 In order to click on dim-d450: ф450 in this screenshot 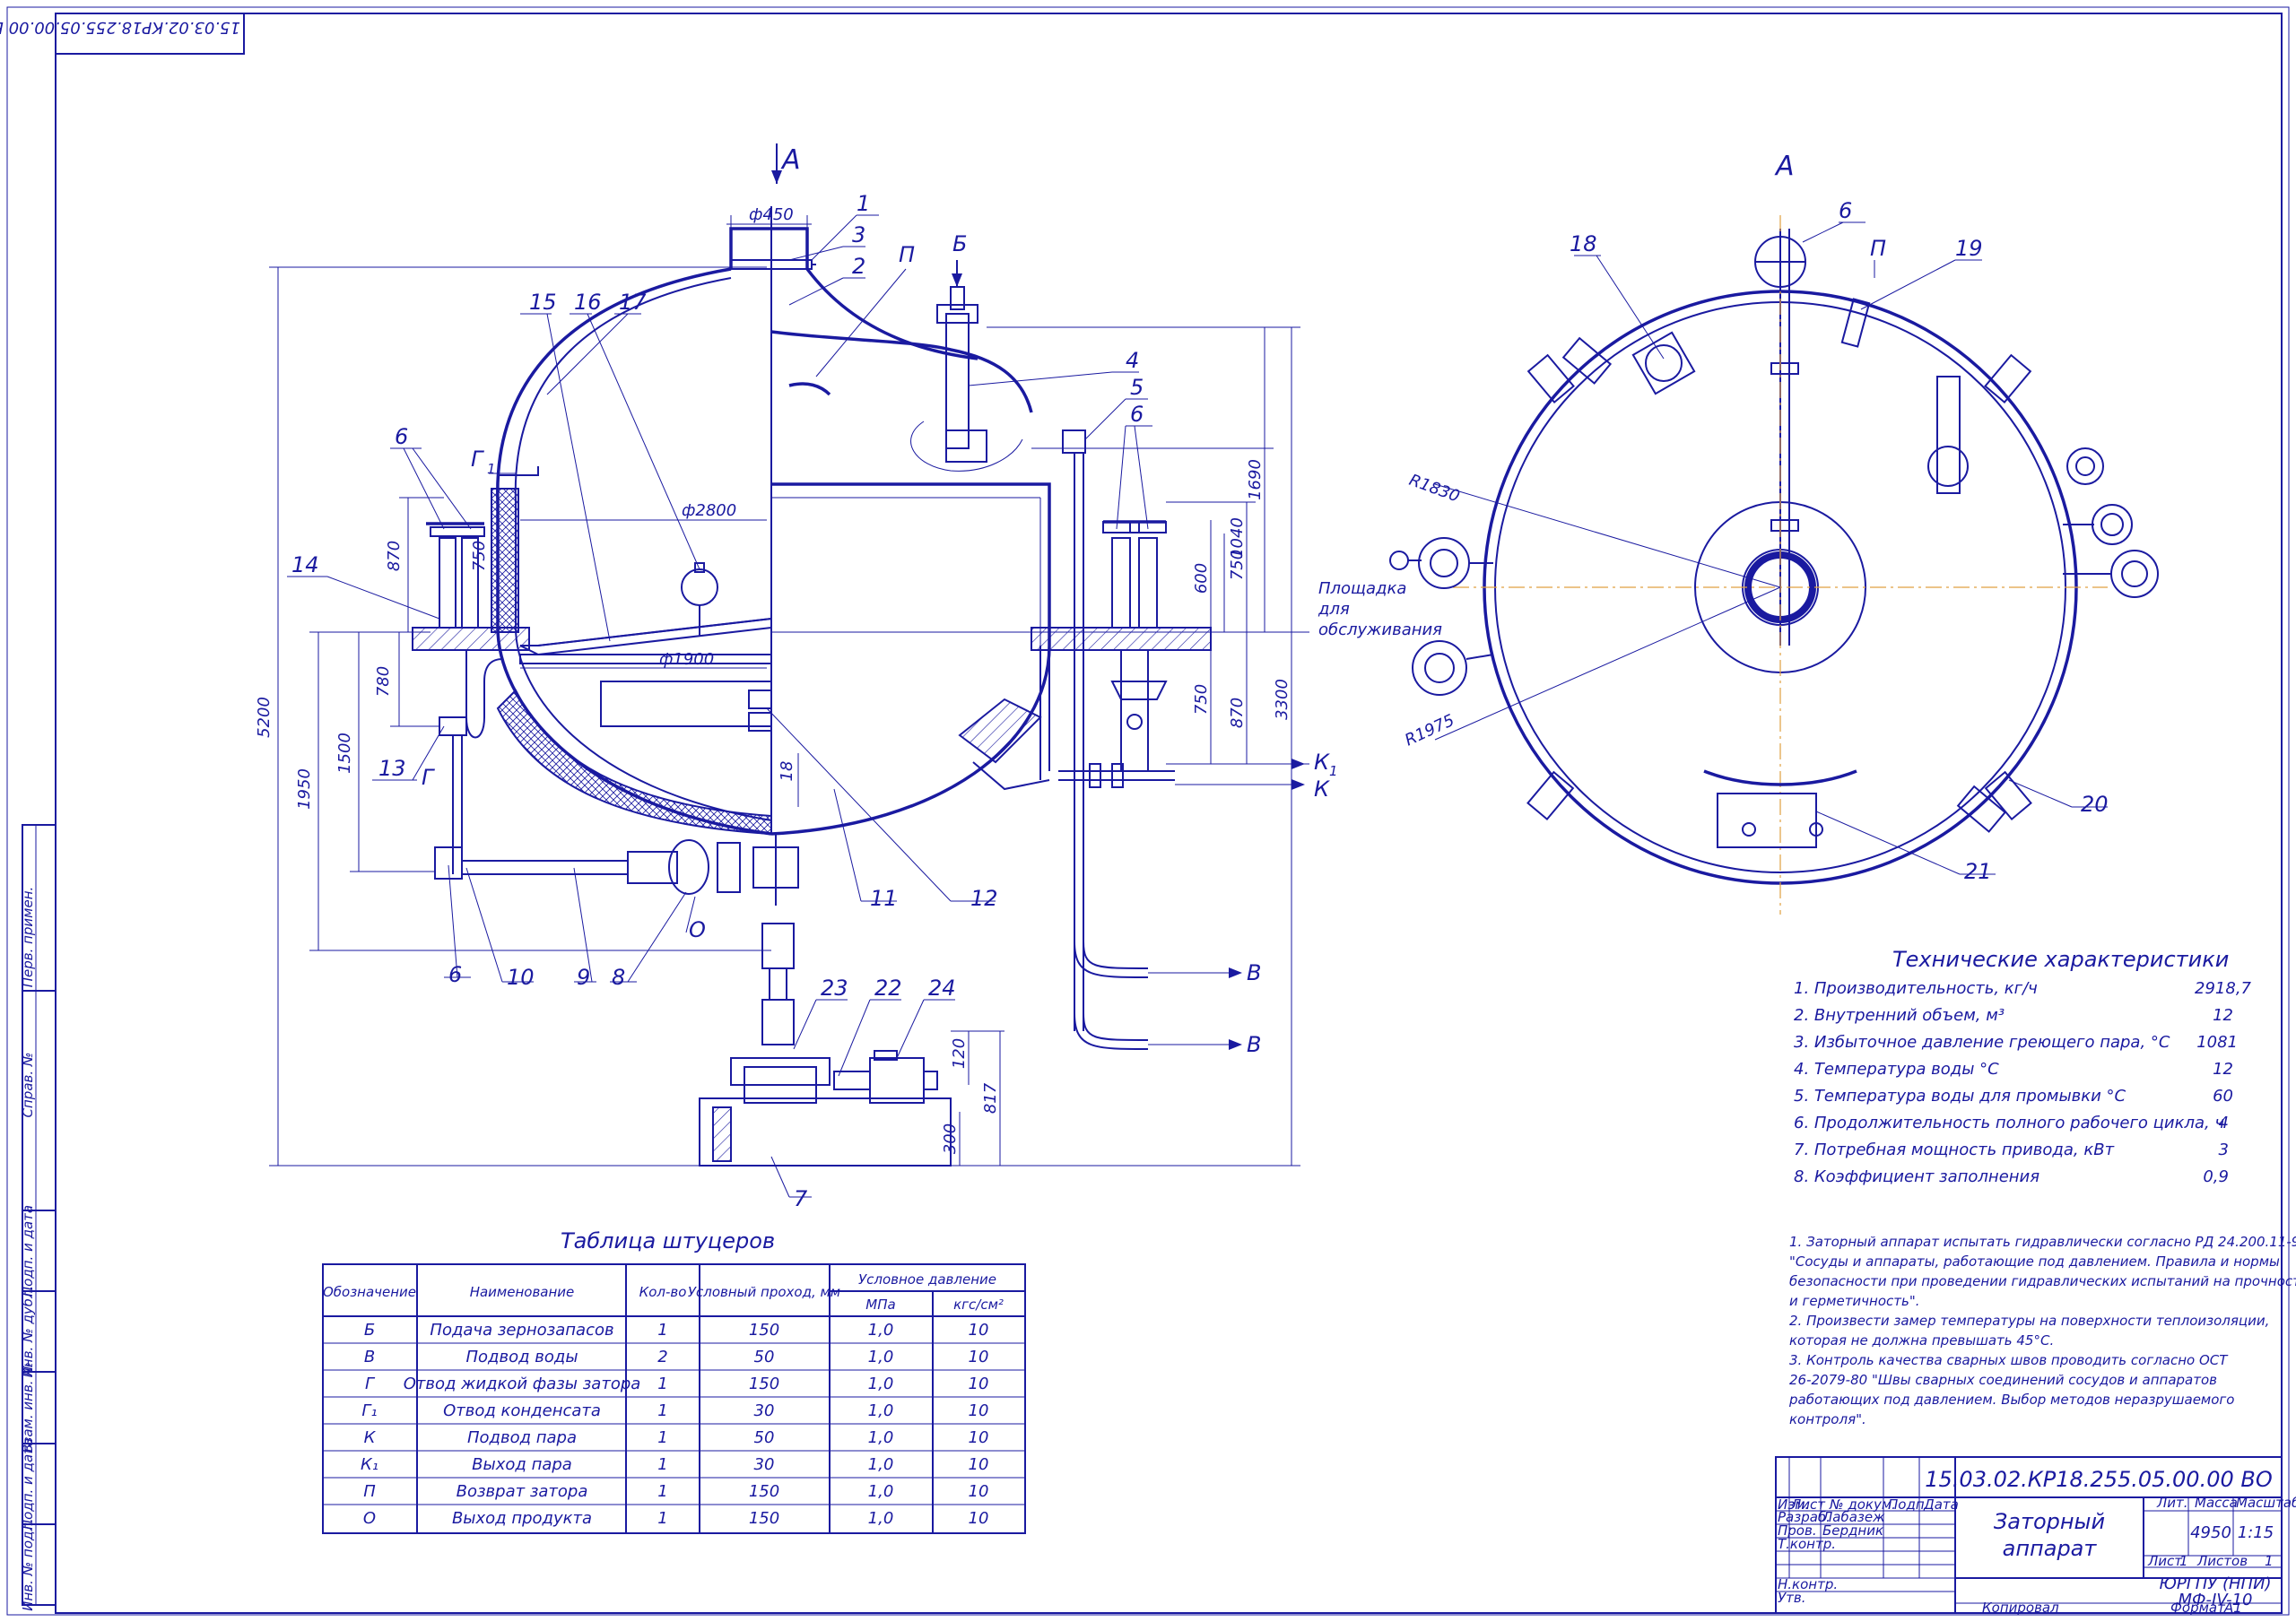, I will do `click(771, 214)`.